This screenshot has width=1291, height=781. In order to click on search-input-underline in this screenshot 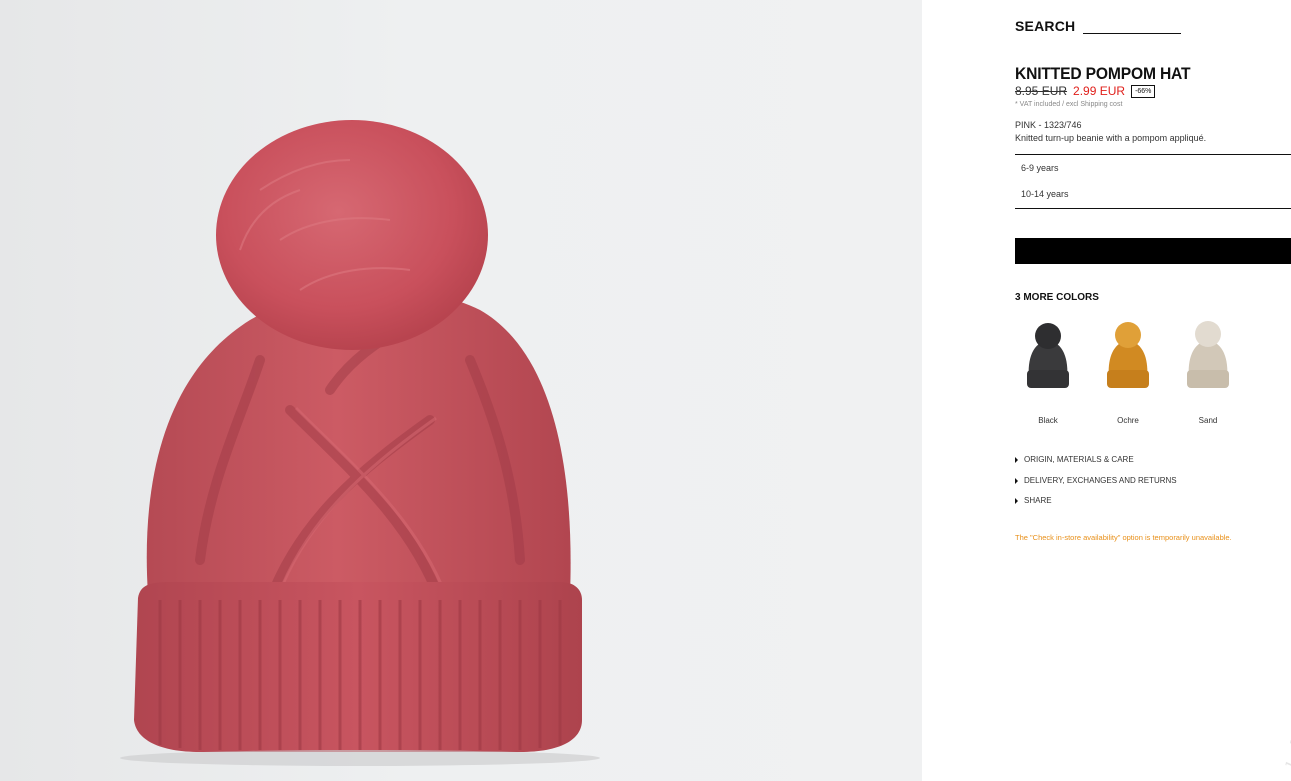, I will do `click(1132, 27)`.